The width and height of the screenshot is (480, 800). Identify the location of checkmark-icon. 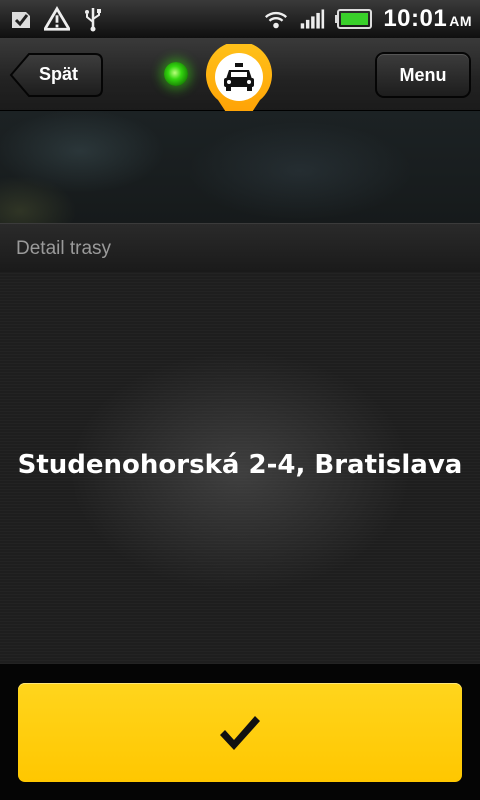
(240, 732).